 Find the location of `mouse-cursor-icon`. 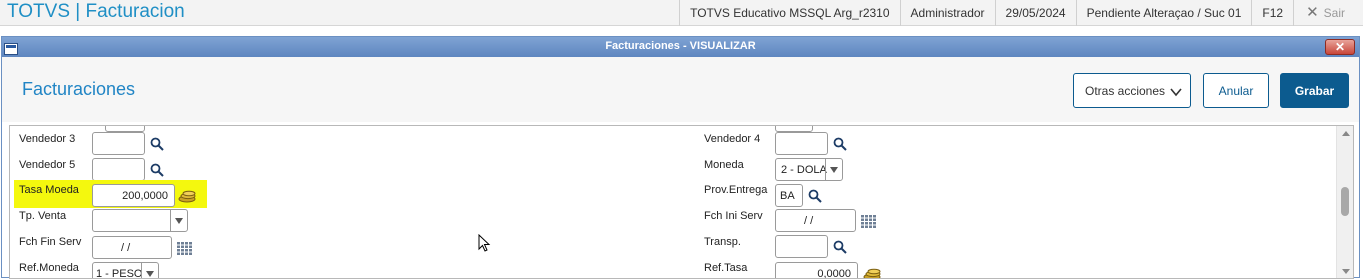

mouse-cursor-icon is located at coordinates (484, 243).